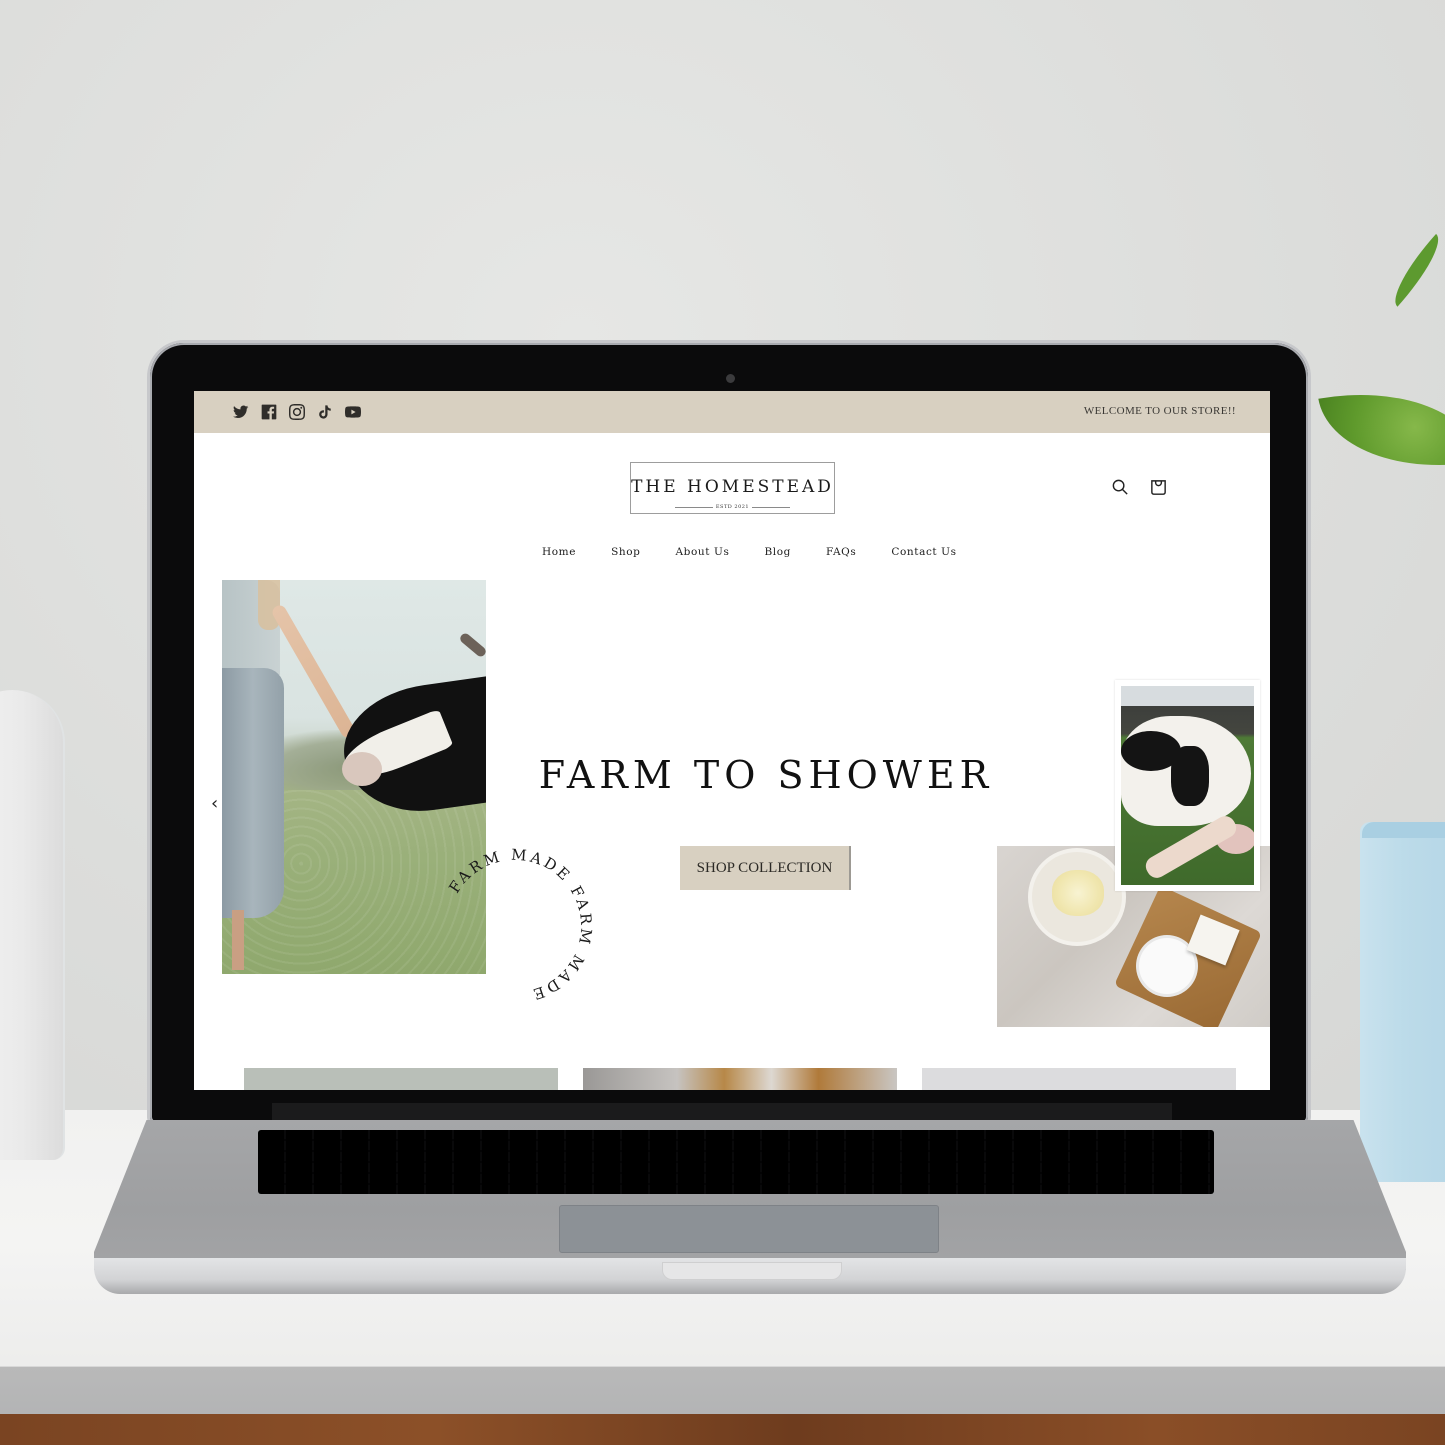 The height and width of the screenshot is (1445, 1445). I want to click on desk-edge, so click(722, 1390).